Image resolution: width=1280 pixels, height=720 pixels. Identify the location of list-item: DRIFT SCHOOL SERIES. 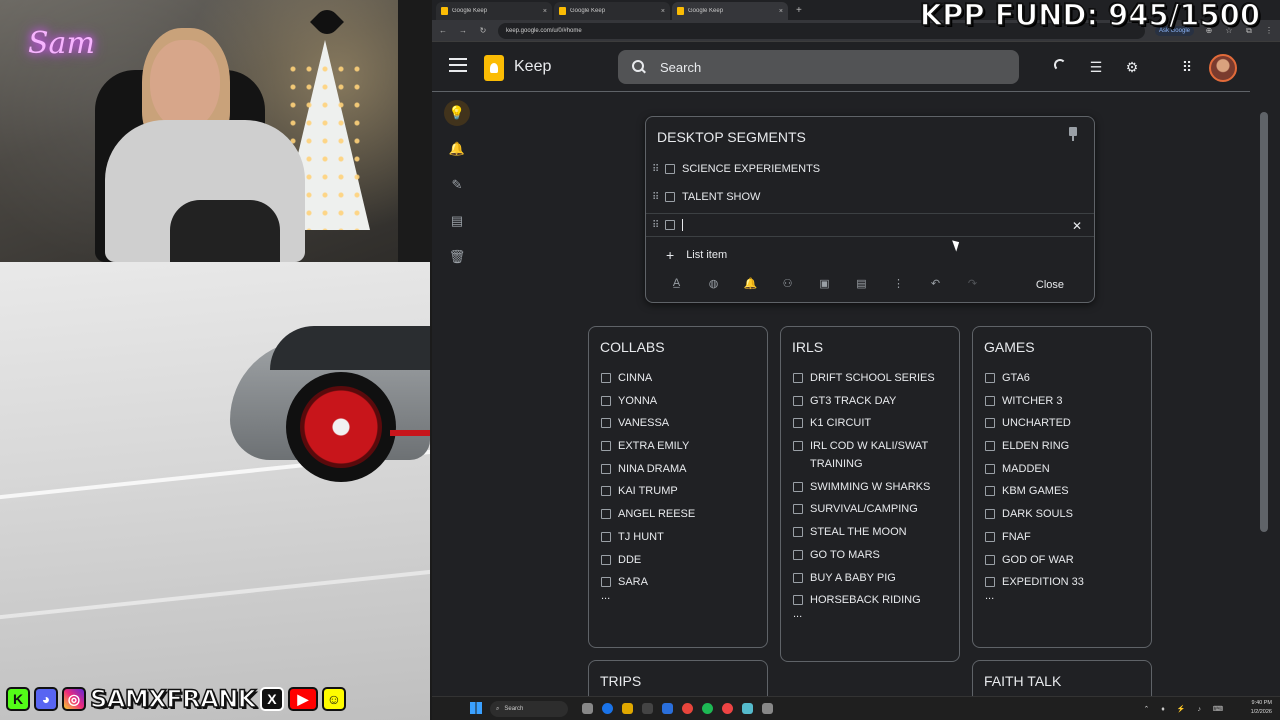
(873, 378).